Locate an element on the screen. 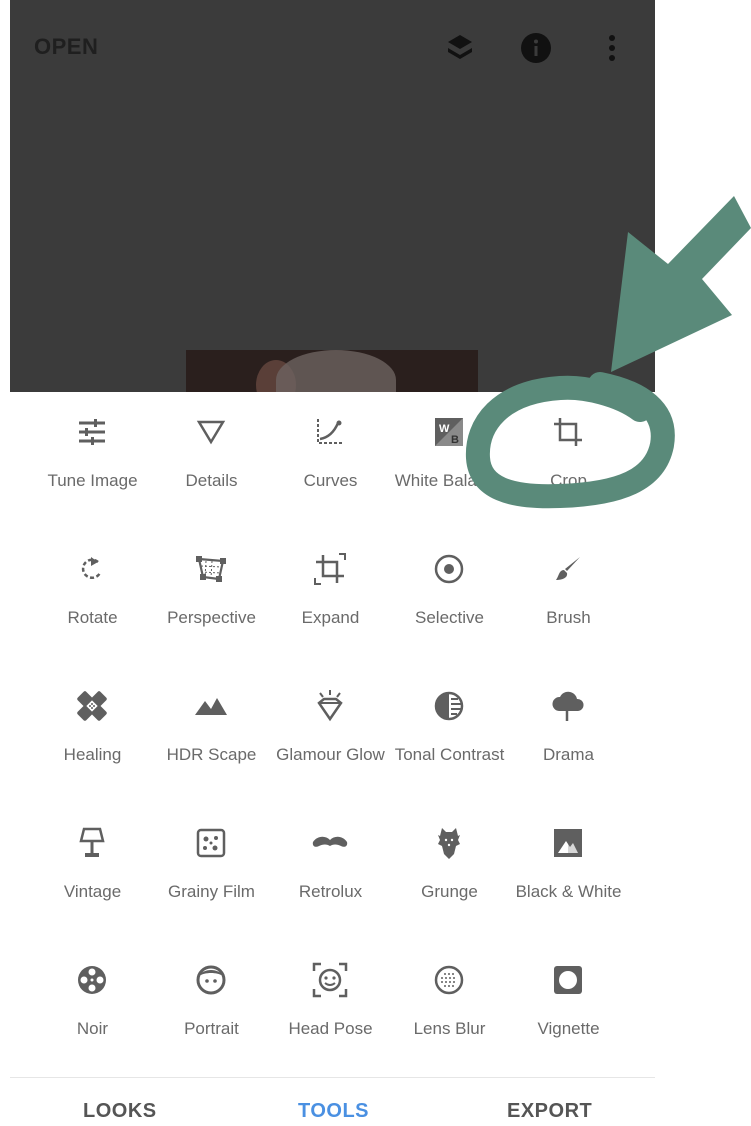 This screenshot has height=1126, width=751. tool-perspective: Perspective is located at coordinates (211, 597).